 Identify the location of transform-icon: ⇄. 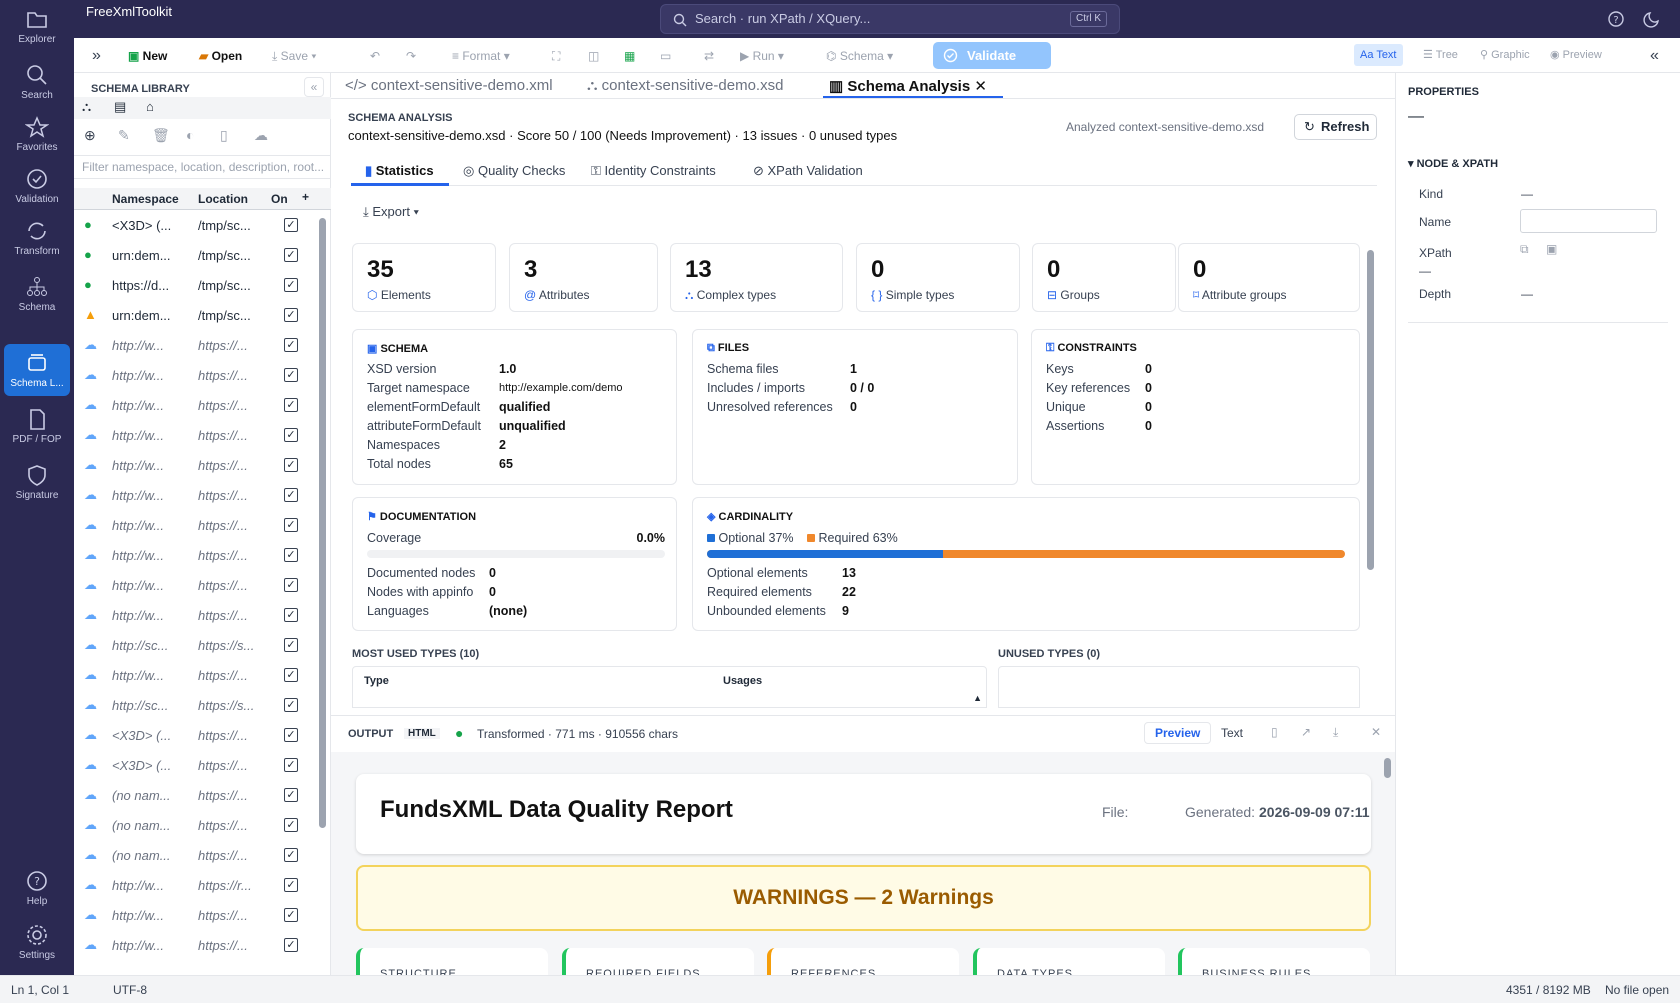
(709, 56).